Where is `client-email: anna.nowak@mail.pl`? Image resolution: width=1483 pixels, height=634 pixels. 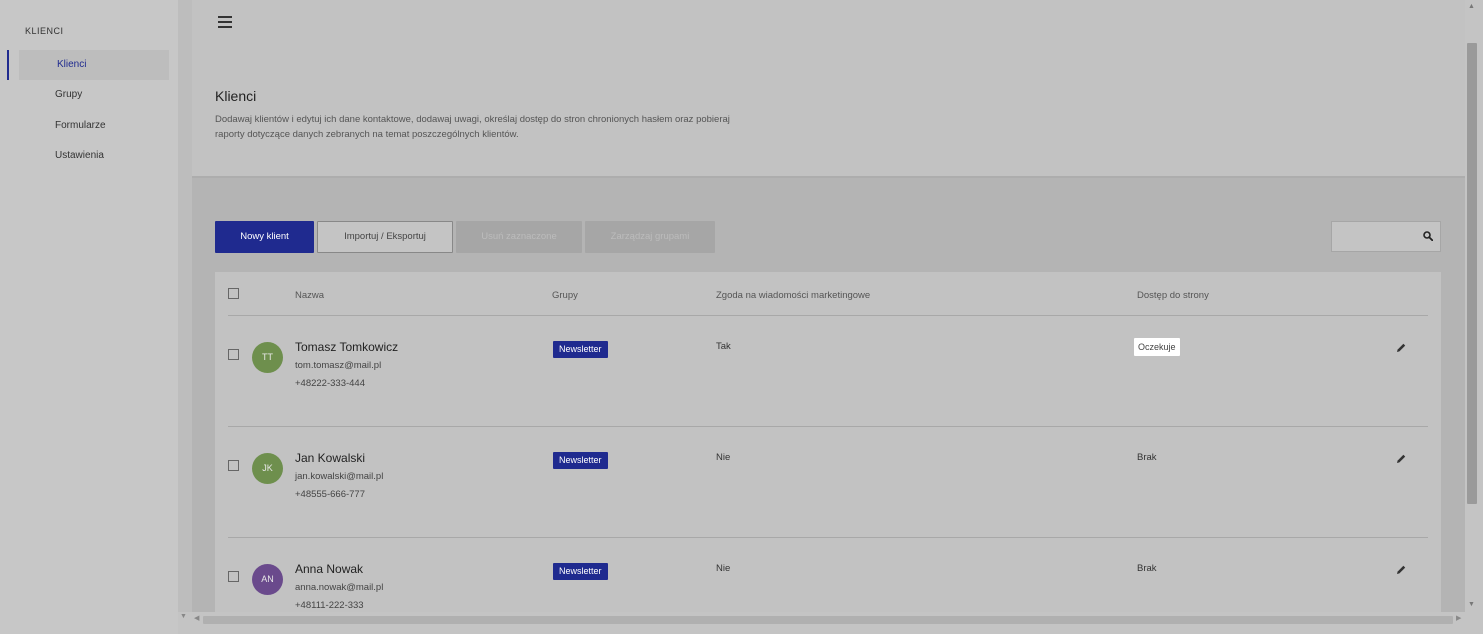 client-email: anna.nowak@mail.pl is located at coordinates (339, 587).